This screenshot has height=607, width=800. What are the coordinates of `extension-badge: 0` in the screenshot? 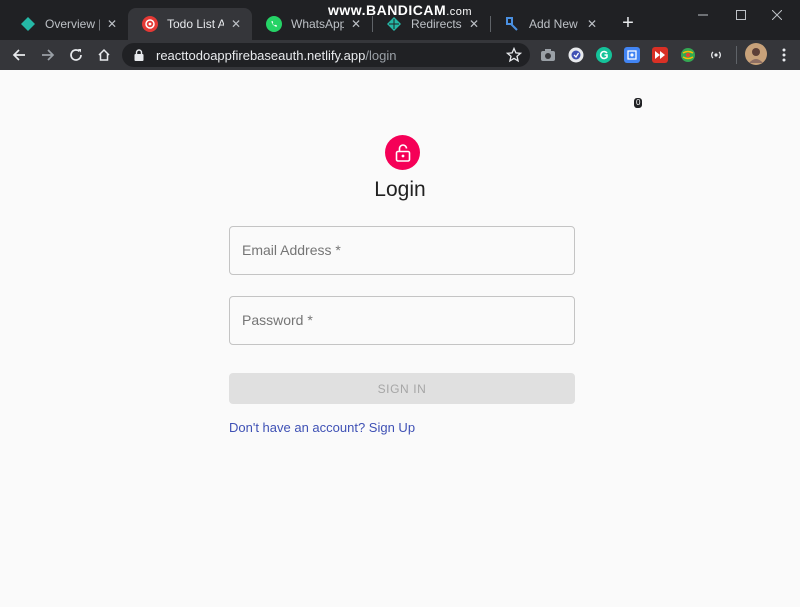 It's located at (638, 103).